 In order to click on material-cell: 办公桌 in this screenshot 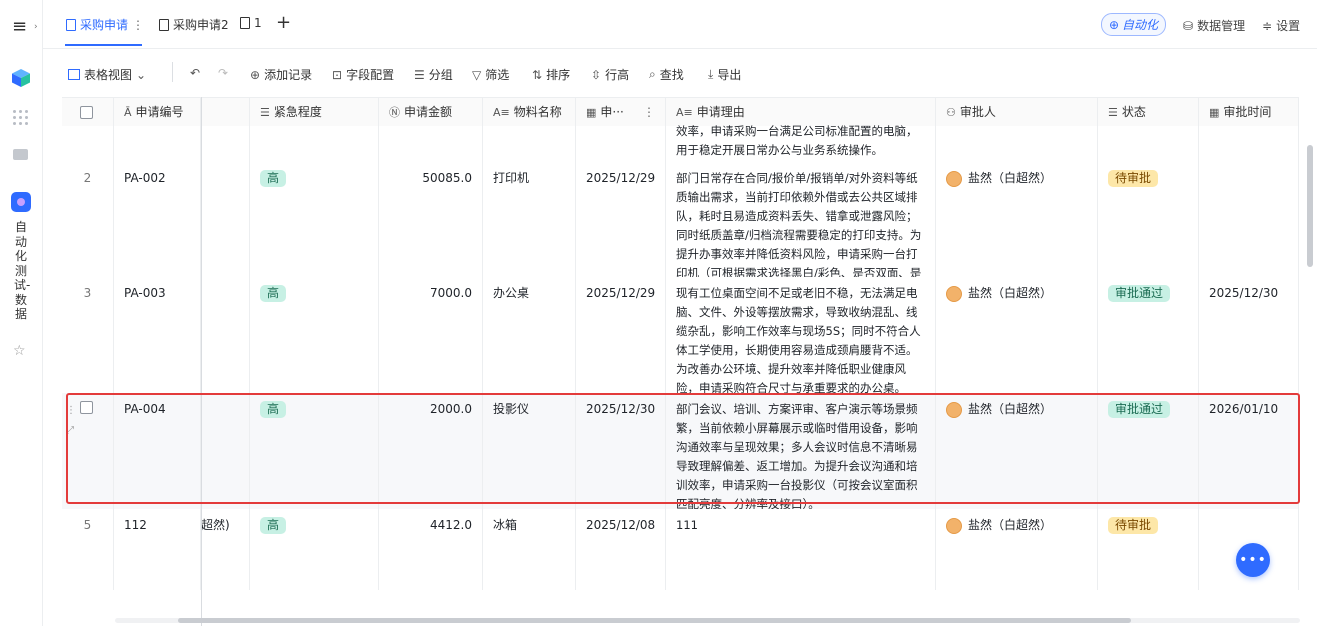, I will do `click(529, 335)`.